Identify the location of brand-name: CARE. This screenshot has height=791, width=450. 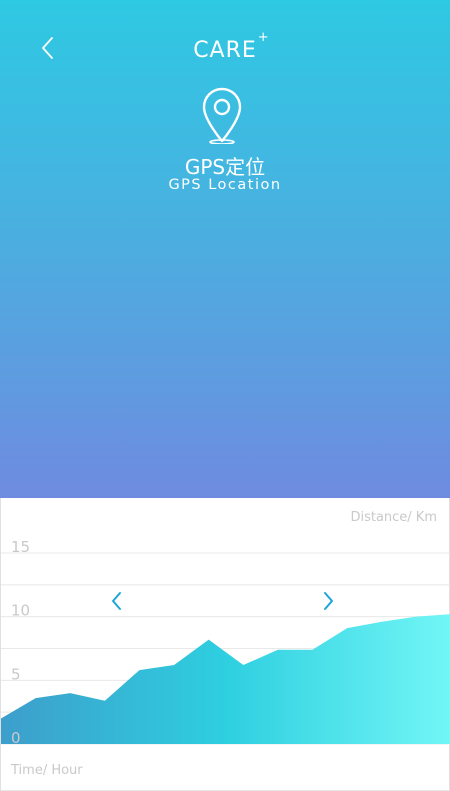
(225, 50).